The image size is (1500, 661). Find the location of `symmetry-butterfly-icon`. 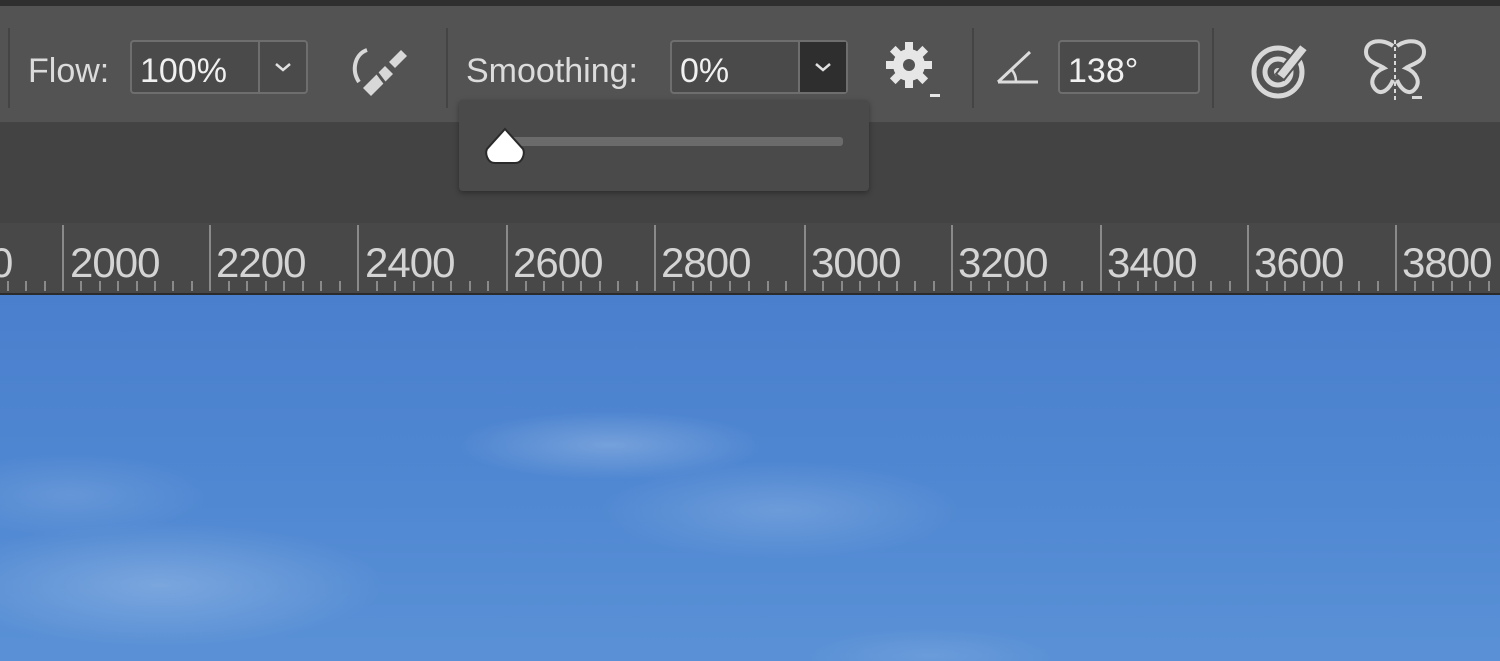

symmetry-butterfly-icon is located at coordinates (1395, 69).